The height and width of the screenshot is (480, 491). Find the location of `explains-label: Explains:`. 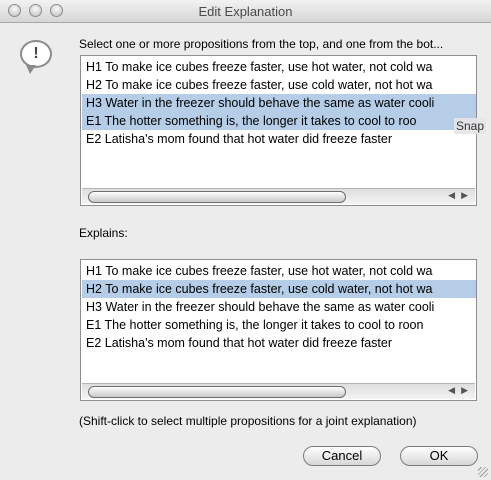

explains-label: Explains: is located at coordinates (103, 233).